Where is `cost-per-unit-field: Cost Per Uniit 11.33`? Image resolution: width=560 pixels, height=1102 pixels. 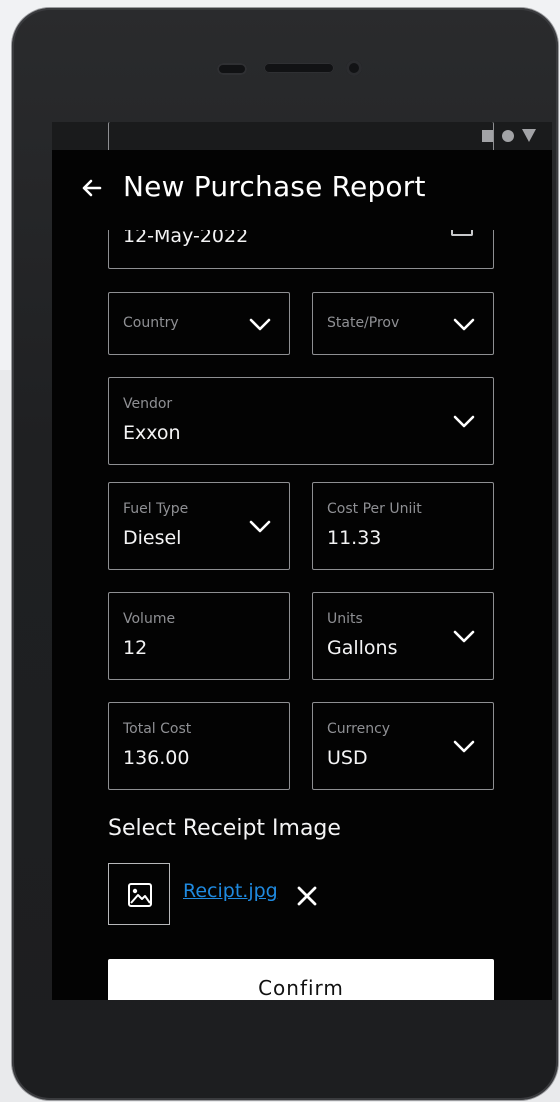 cost-per-unit-field: Cost Per Uniit 11.33 is located at coordinates (403, 526).